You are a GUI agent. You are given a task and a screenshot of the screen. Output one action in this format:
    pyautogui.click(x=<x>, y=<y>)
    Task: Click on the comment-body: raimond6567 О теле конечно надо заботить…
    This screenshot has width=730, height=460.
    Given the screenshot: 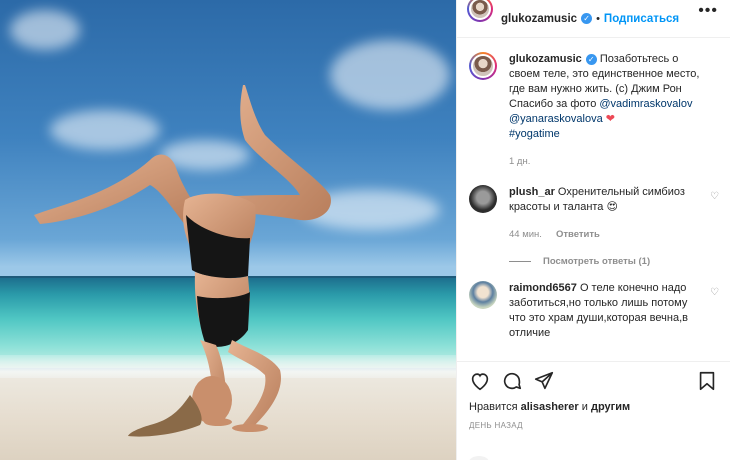 What is the action you would take?
    pyautogui.click(x=614, y=311)
    